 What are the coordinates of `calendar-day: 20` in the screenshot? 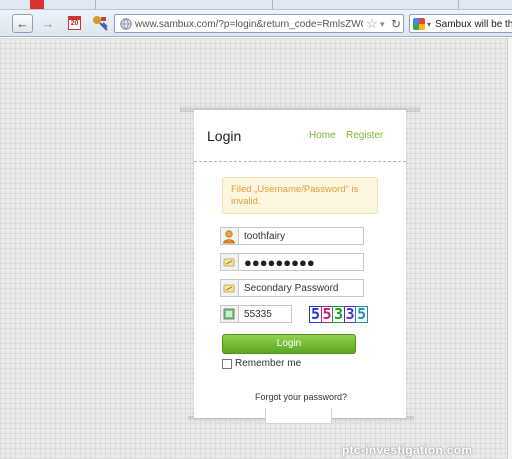 It's located at (74, 23).